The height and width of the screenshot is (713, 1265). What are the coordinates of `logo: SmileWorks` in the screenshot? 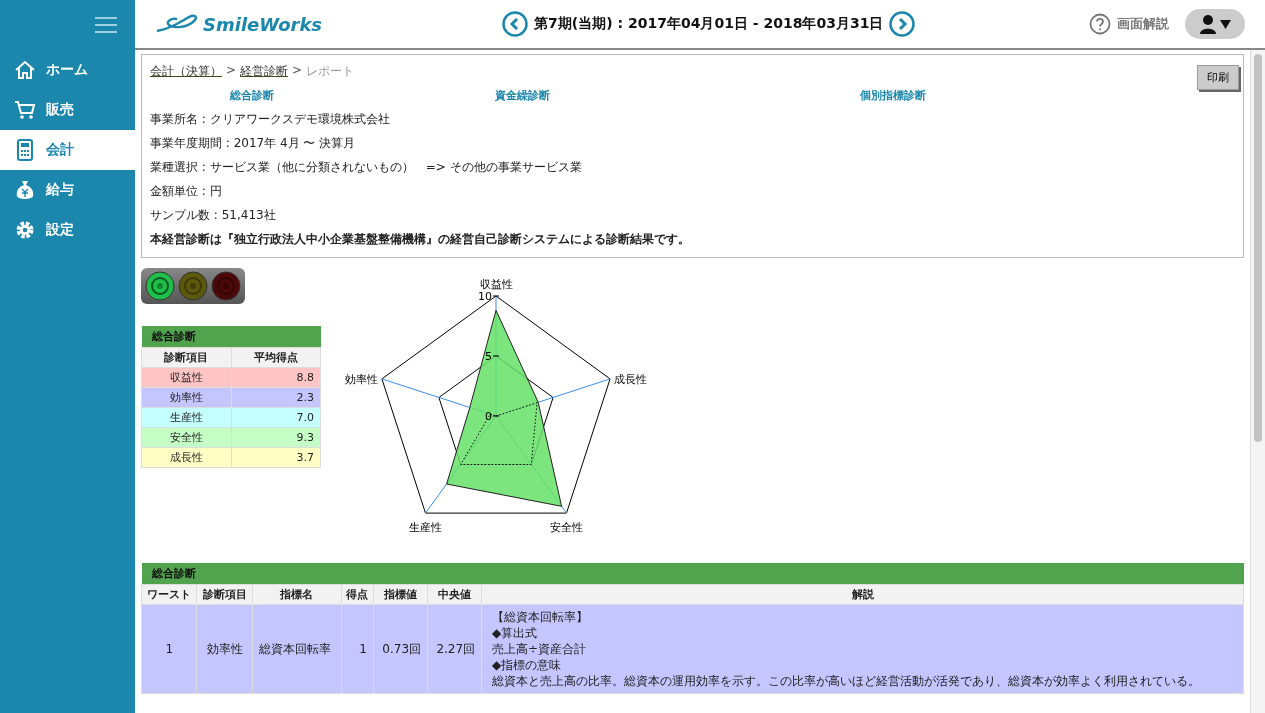 It's located at (239, 24).